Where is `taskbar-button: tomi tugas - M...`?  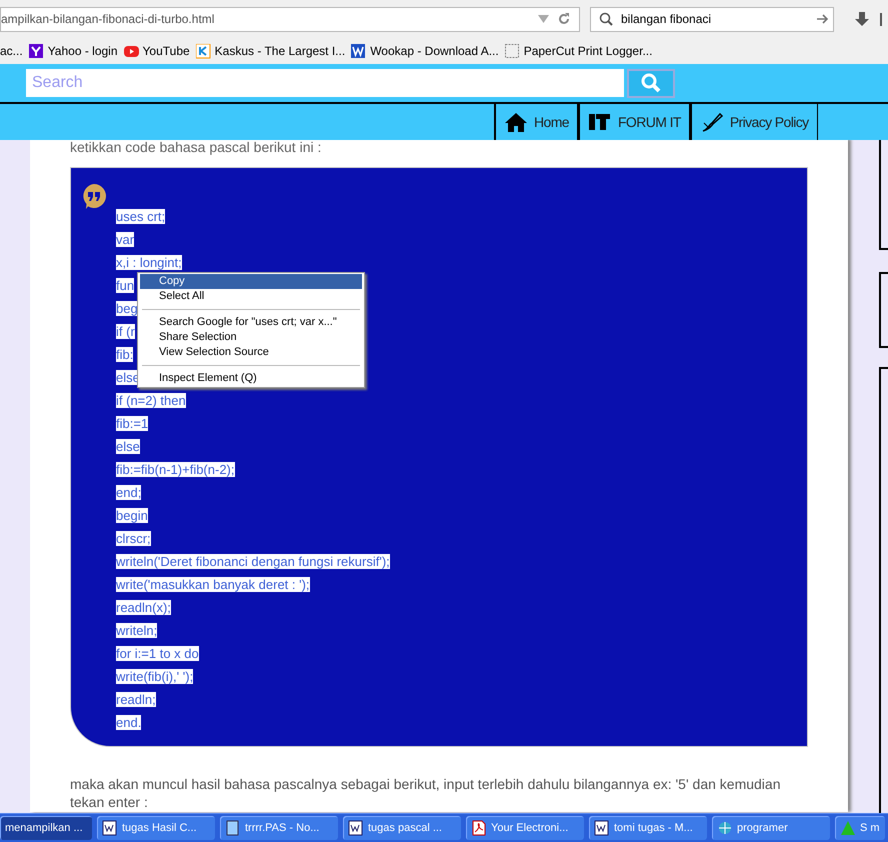 taskbar-button: tomi tugas - M... is located at coordinates (648, 828).